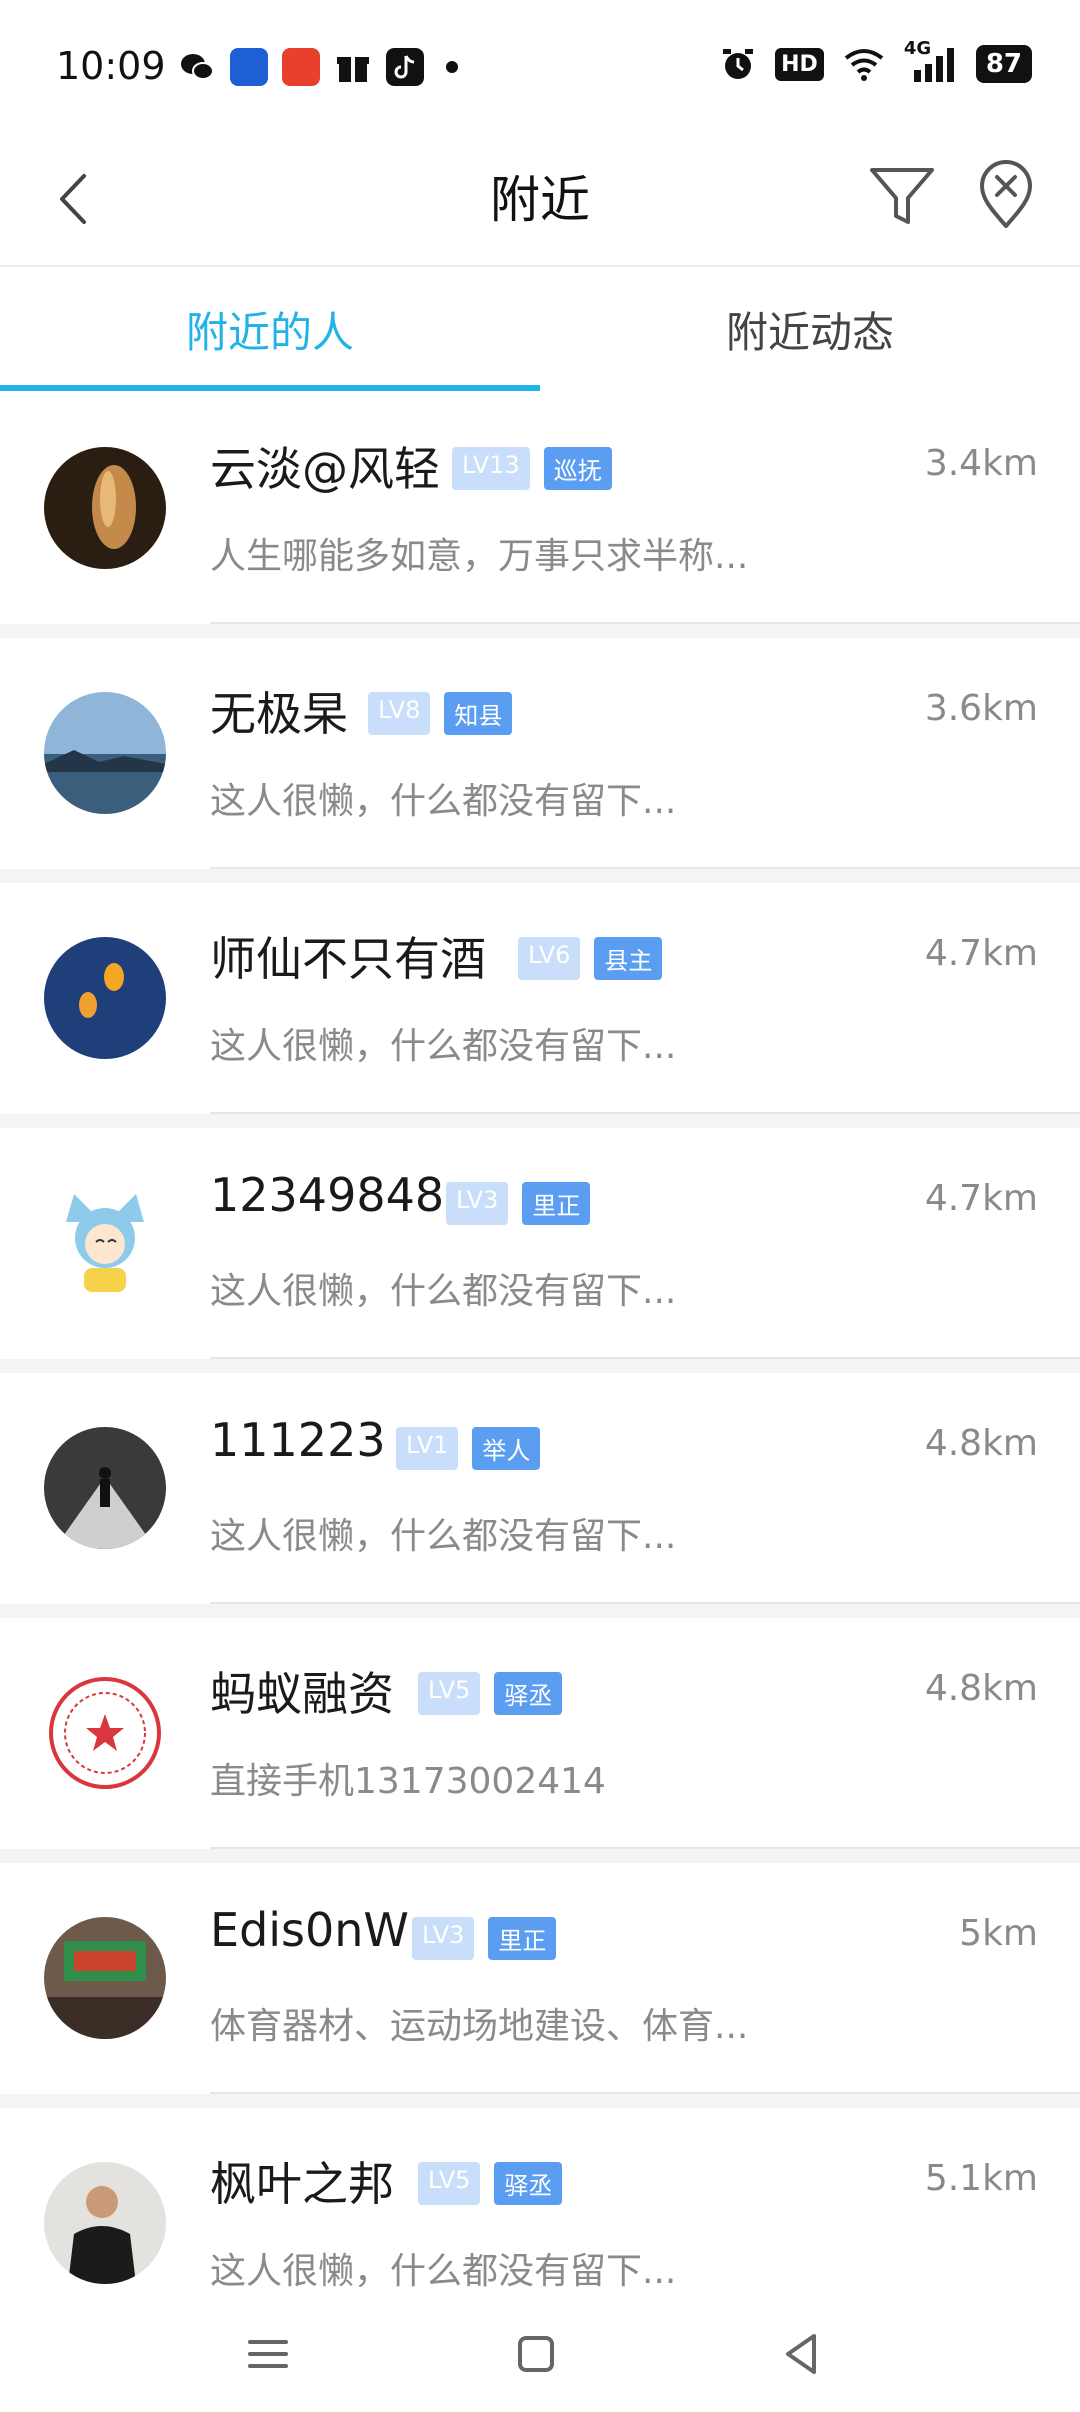 This screenshot has width=1080, height=2412. Describe the element at coordinates (268, 2354) in the screenshot. I see `menu-icon` at that location.